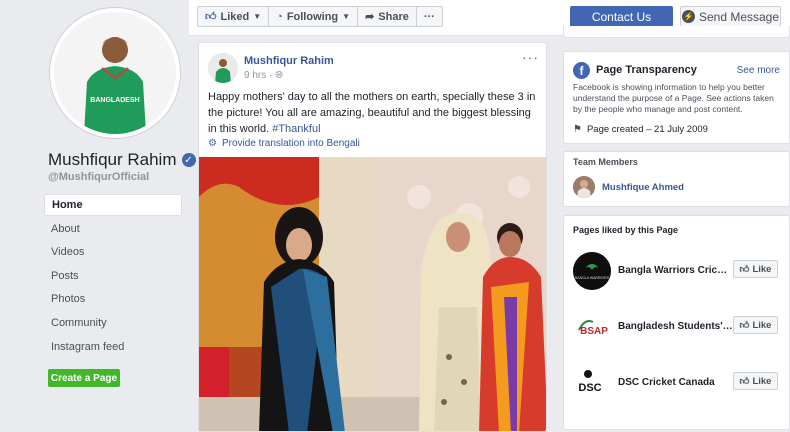  Describe the element at coordinates (647, 129) in the screenshot. I see `page-created-text: Page created – 21 July 2009` at that location.